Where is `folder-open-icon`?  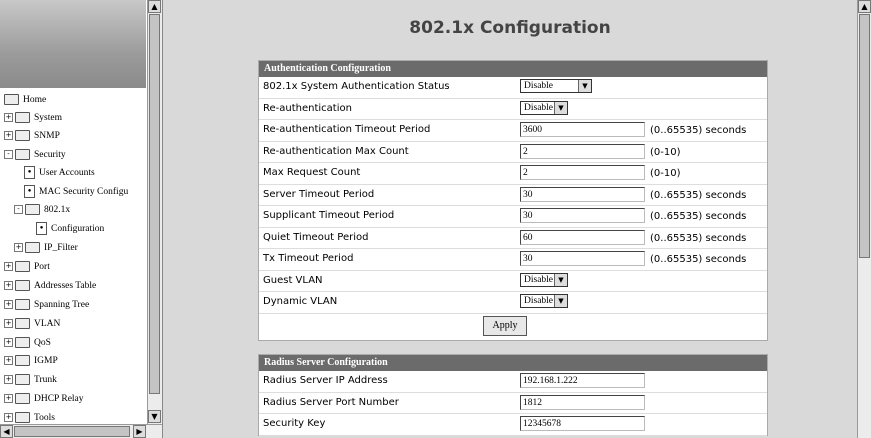
folder-open-icon is located at coordinates (32, 210).